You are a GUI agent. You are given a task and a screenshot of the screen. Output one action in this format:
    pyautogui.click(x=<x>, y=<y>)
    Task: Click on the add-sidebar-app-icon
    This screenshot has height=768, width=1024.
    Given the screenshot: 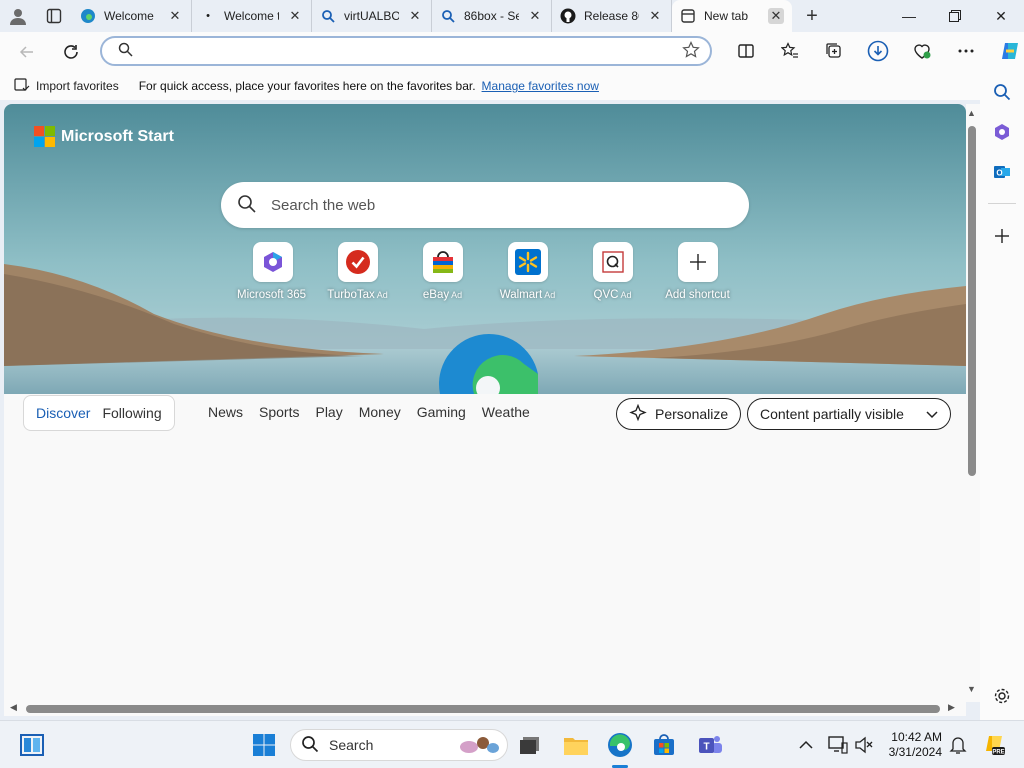 What is the action you would take?
    pyautogui.click(x=1002, y=236)
    